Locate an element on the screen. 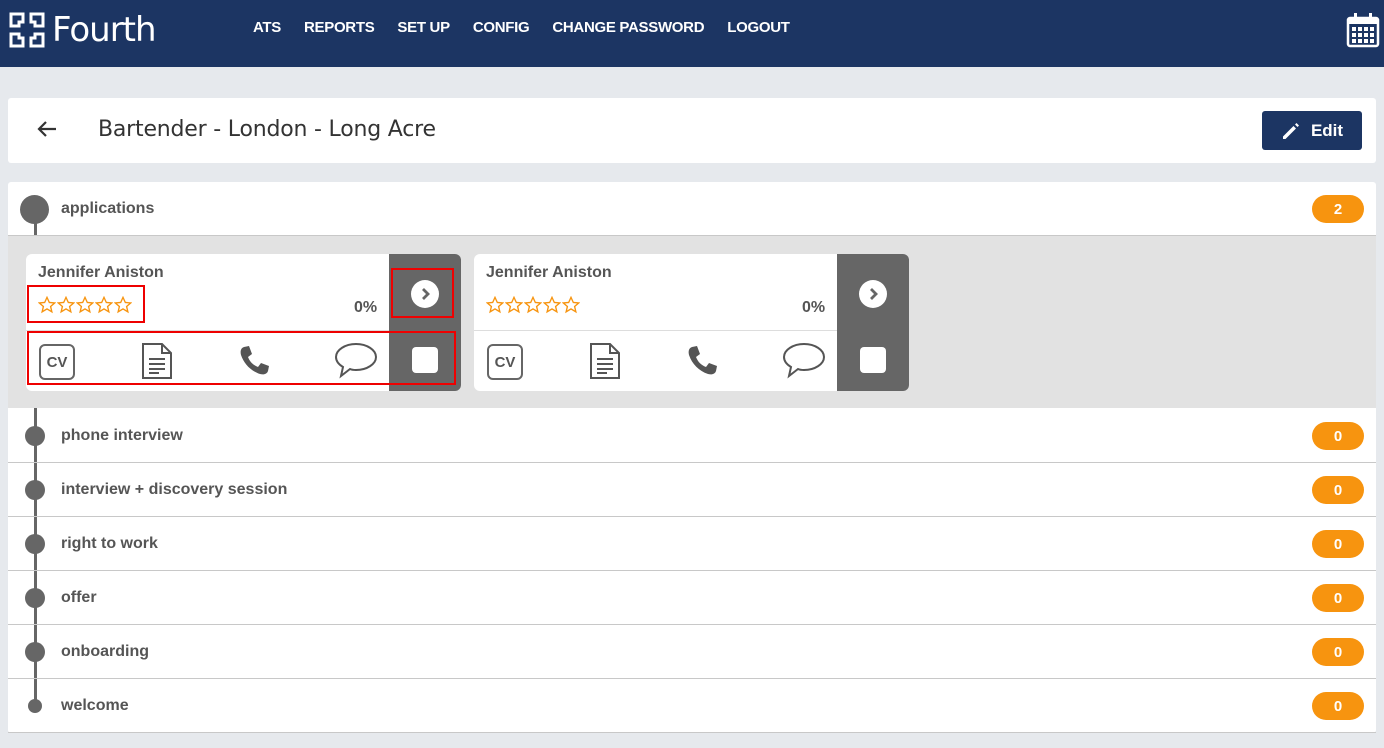 The width and height of the screenshot is (1384, 748). nav-item-ats: ATS is located at coordinates (267, 27).